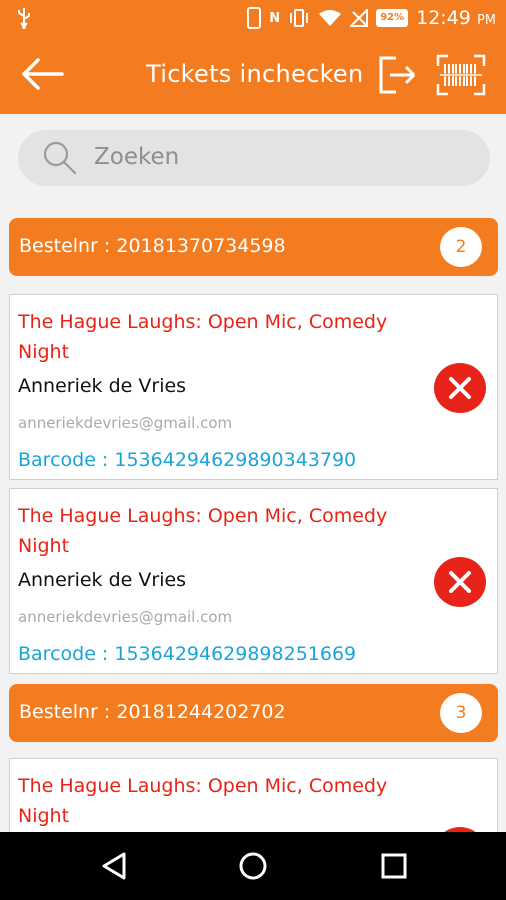 The width and height of the screenshot is (506, 900). What do you see at coordinates (392, 18) in the screenshot?
I see `battery-icon: 92%` at bounding box center [392, 18].